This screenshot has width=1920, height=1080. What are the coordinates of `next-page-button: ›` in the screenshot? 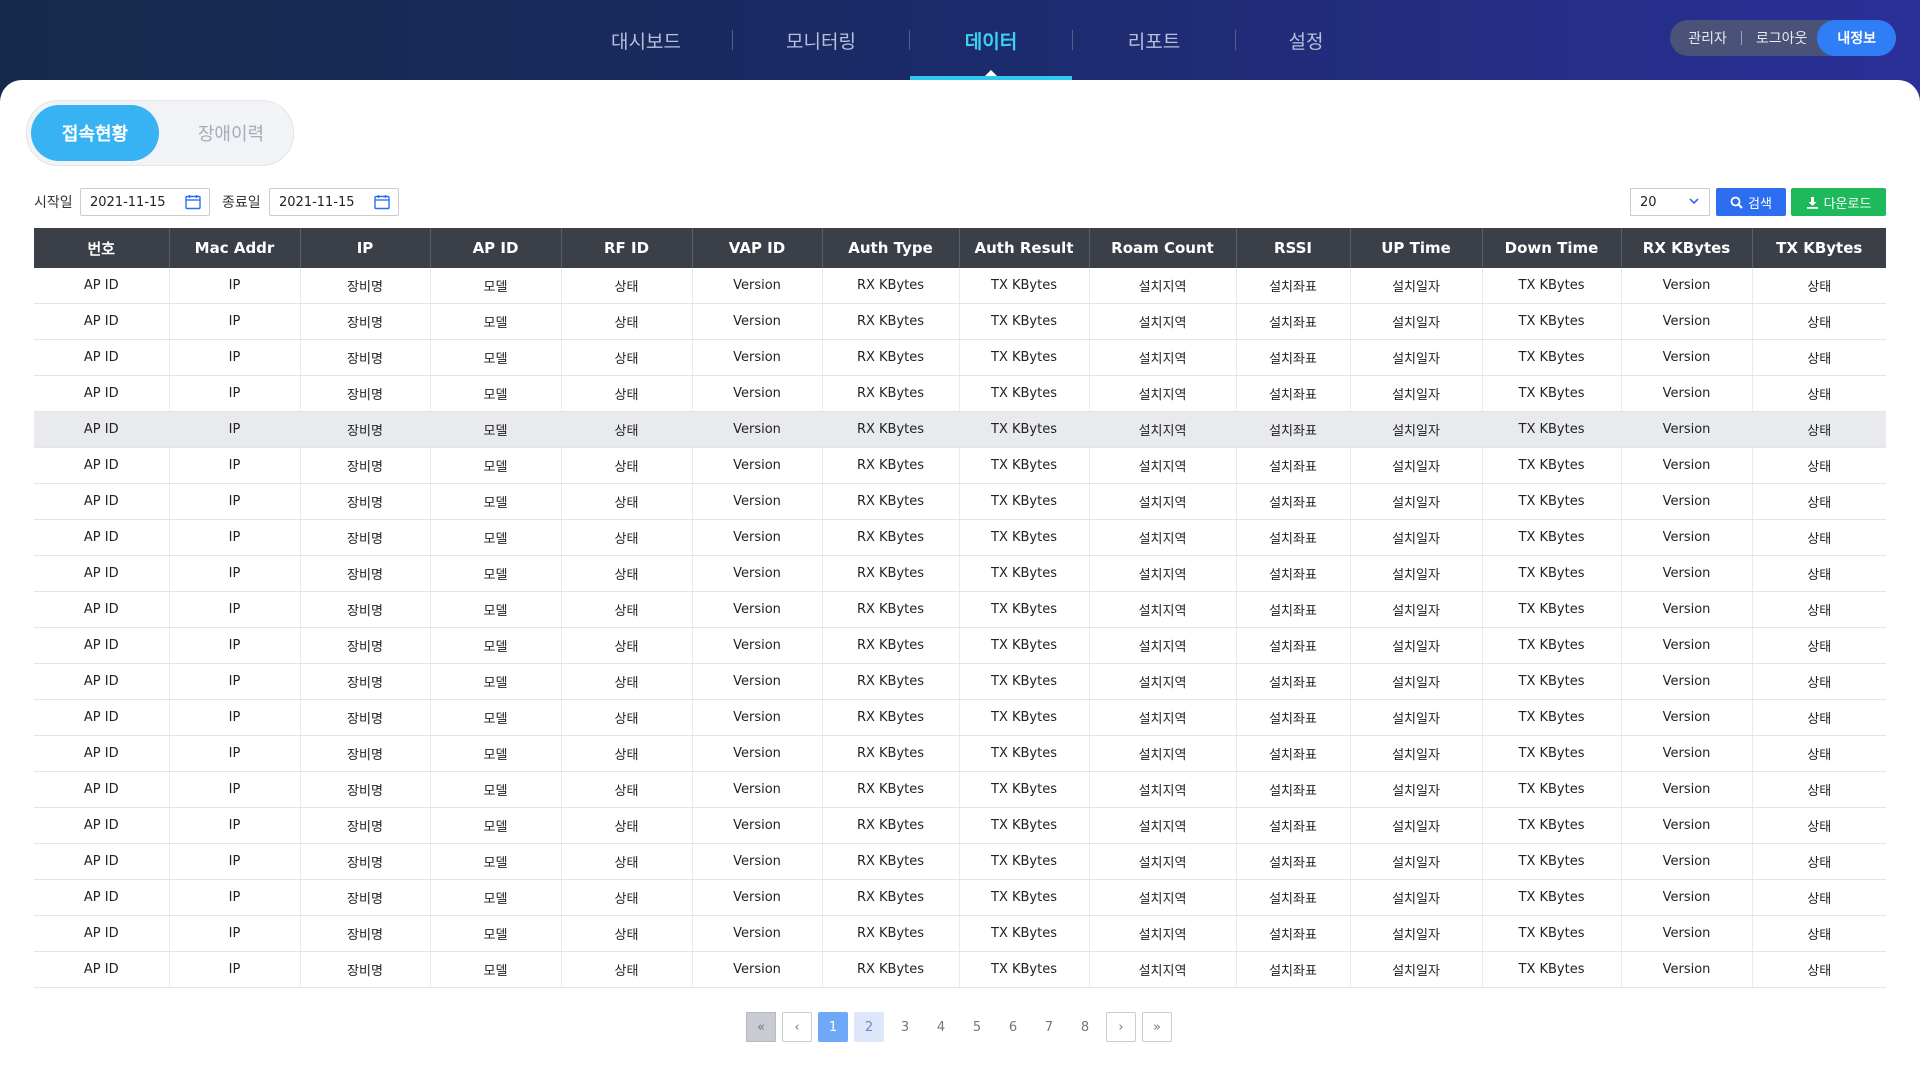 It's located at (1121, 1027).